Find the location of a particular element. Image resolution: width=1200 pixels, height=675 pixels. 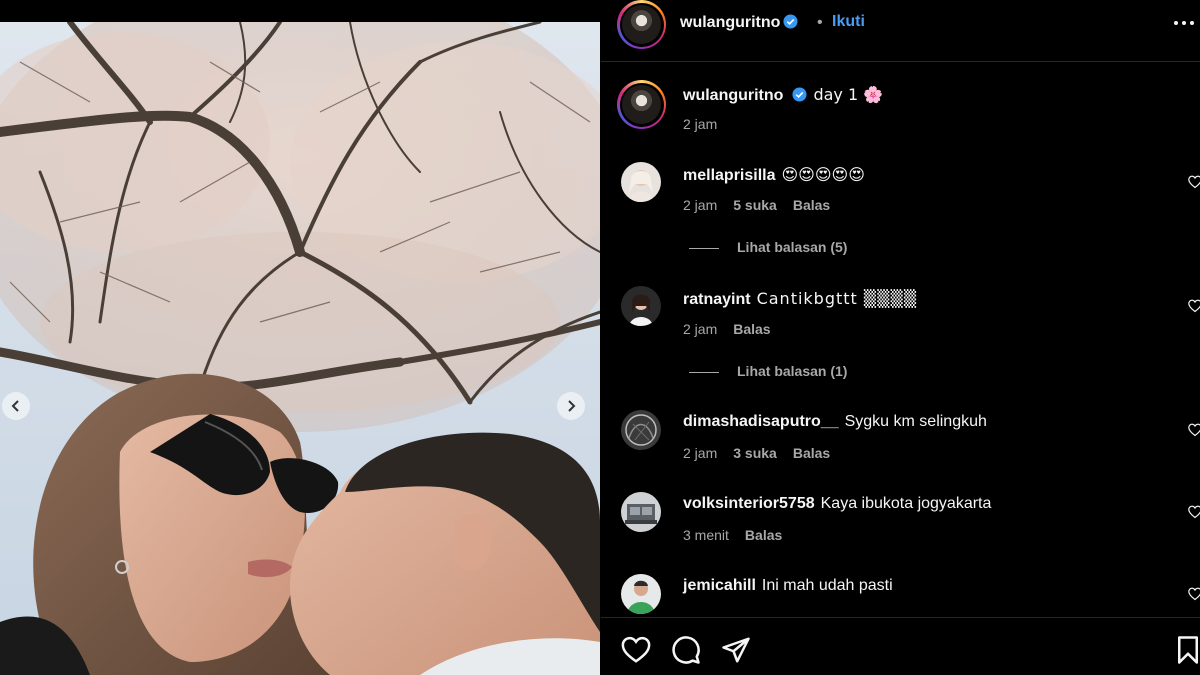

comment-icon is located at coordinates (686, 650).